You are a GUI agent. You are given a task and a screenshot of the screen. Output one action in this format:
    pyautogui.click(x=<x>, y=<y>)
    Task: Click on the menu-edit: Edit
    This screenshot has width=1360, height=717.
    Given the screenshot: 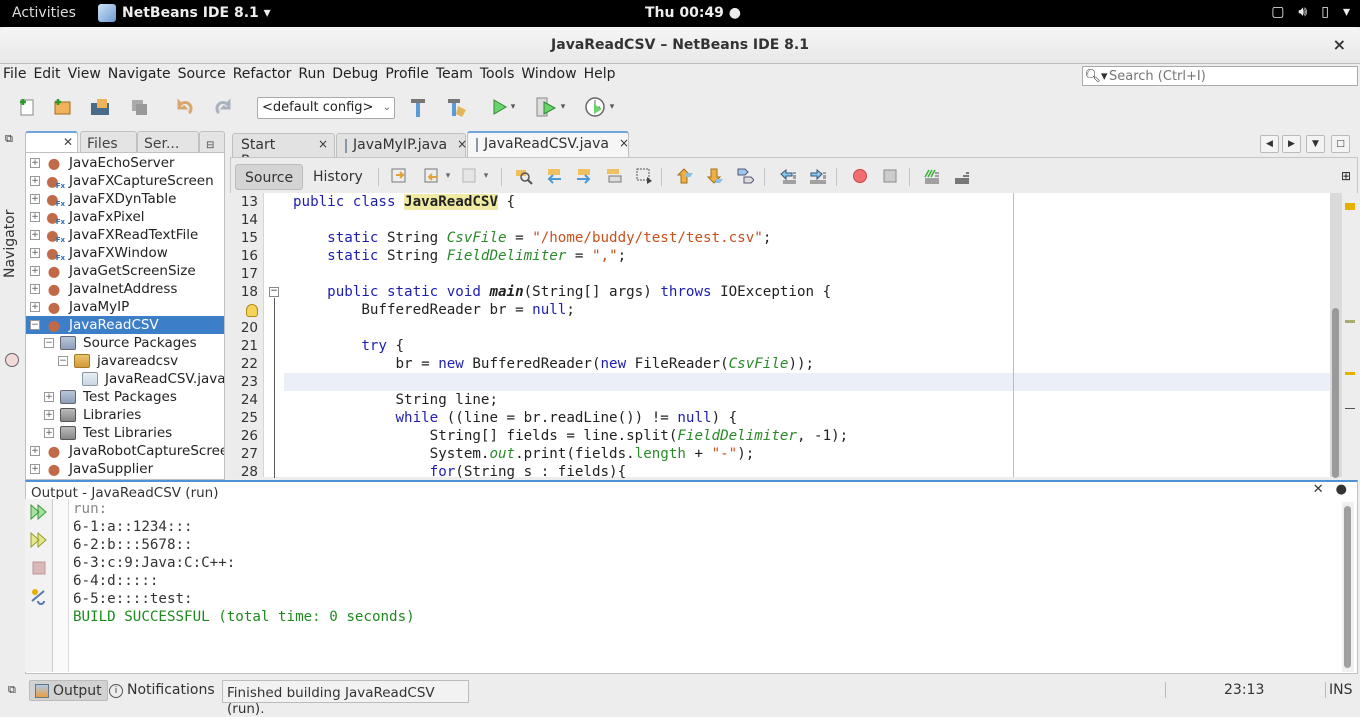 What is the action you would take?
    pyautogui.click(x=46, y=77)
    